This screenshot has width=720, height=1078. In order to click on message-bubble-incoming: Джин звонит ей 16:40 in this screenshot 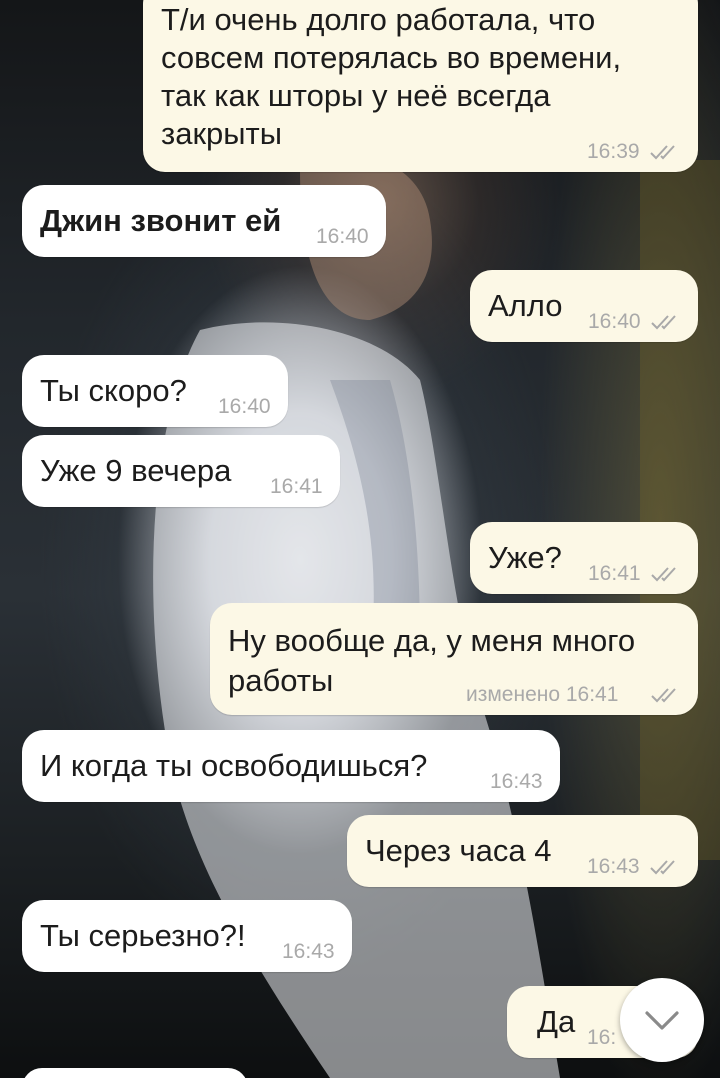, I will do `click(204, 221)`.